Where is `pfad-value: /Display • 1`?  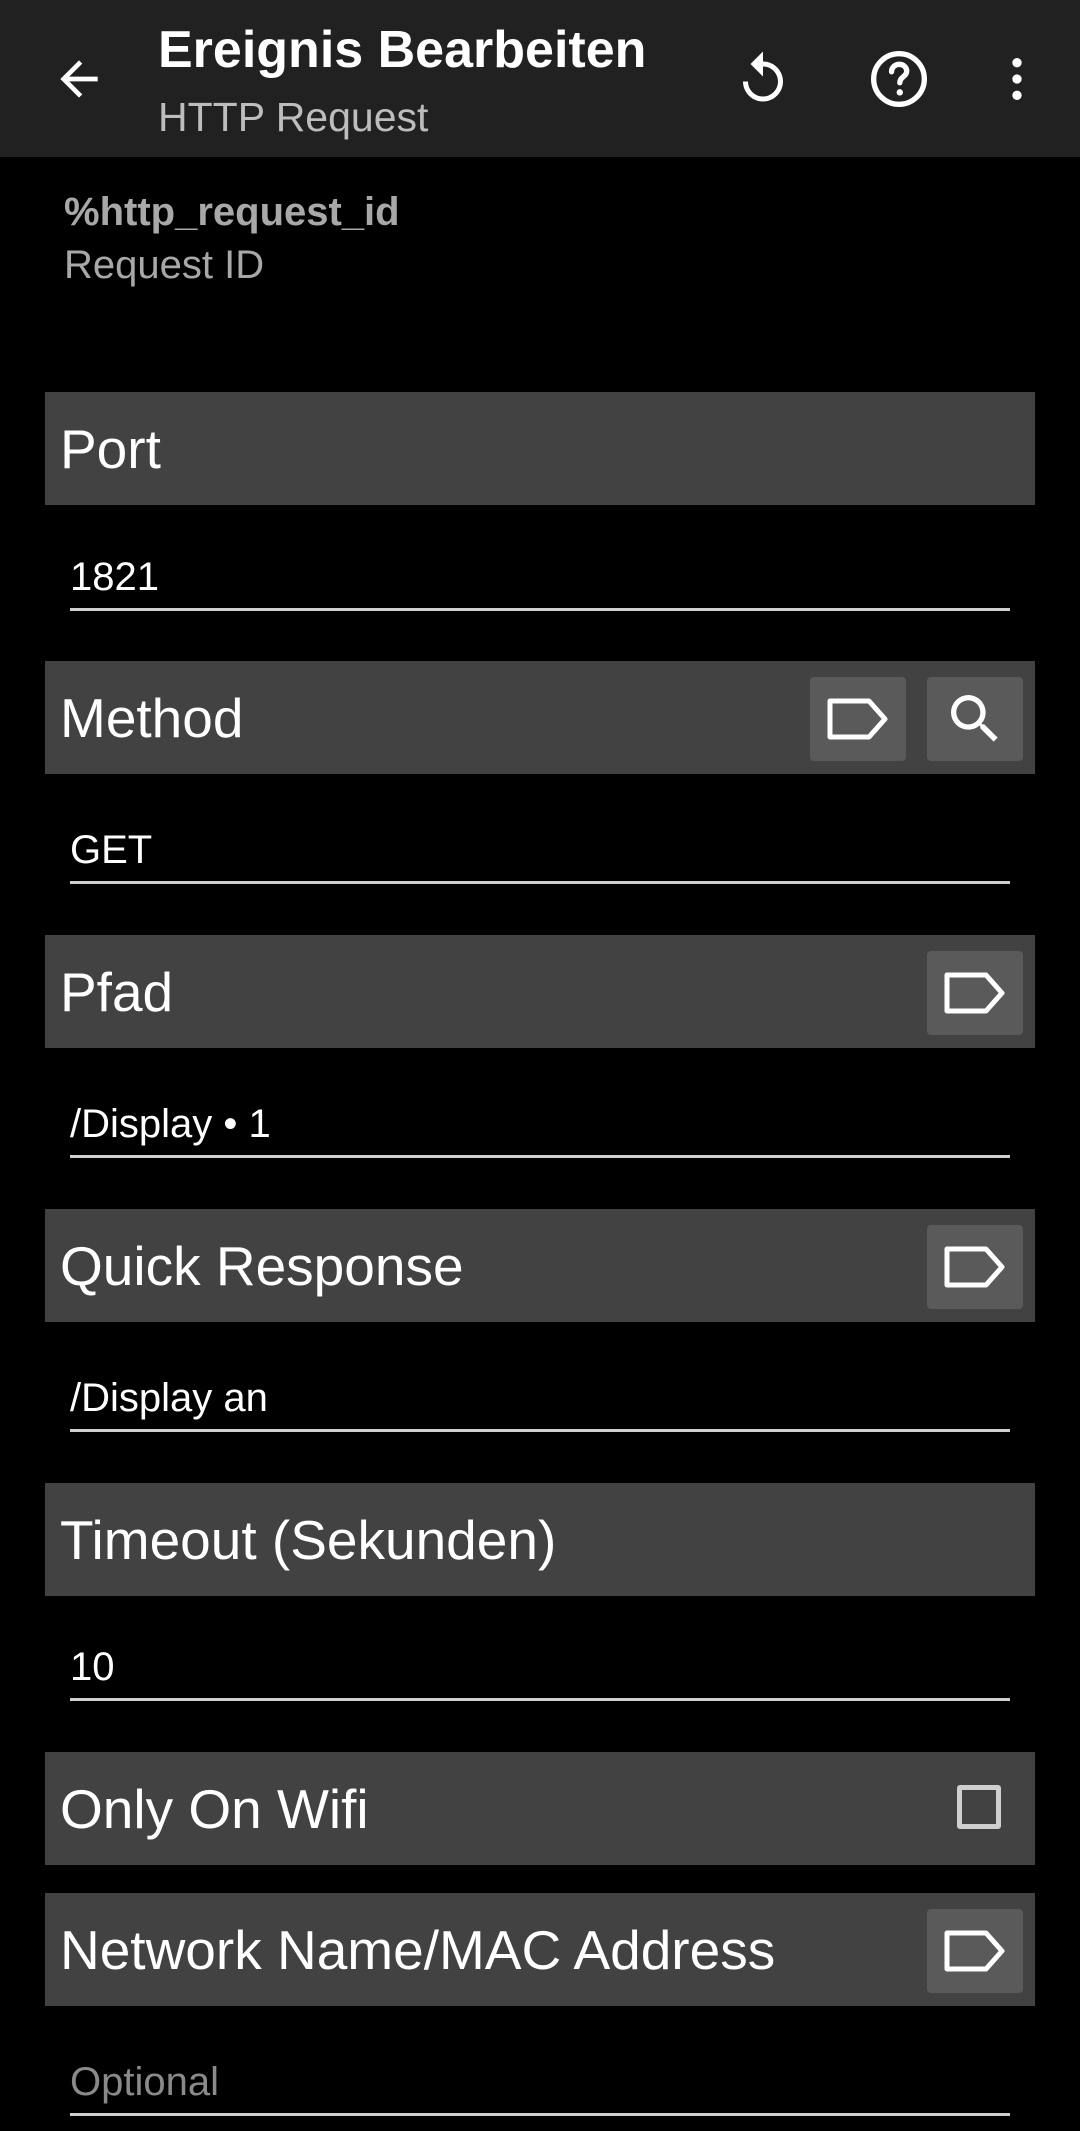 pfad-value: /Display • 1 is located at coordinates (170, 1124).